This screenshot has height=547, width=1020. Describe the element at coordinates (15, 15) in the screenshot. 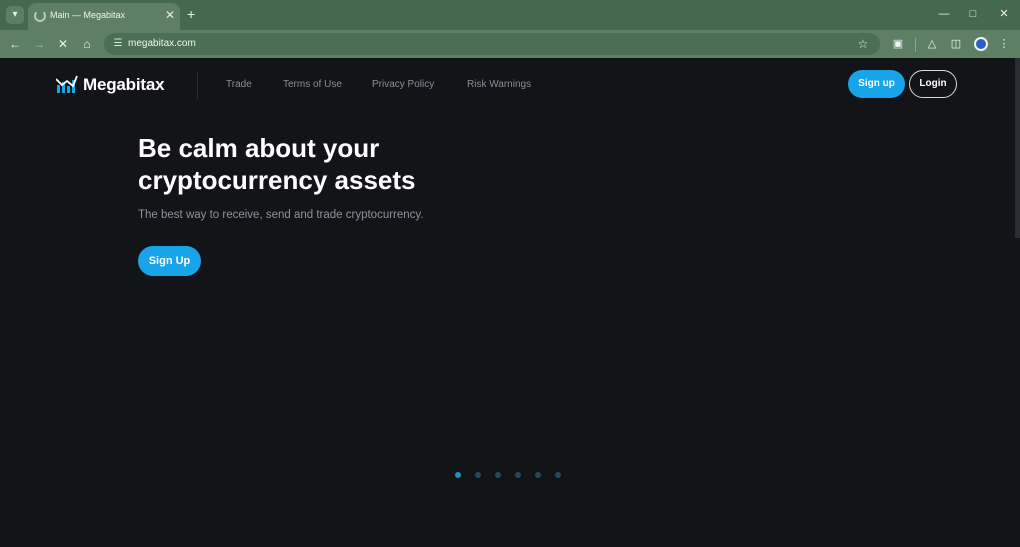

I see `chevron-down-icon: ▾` at that location.